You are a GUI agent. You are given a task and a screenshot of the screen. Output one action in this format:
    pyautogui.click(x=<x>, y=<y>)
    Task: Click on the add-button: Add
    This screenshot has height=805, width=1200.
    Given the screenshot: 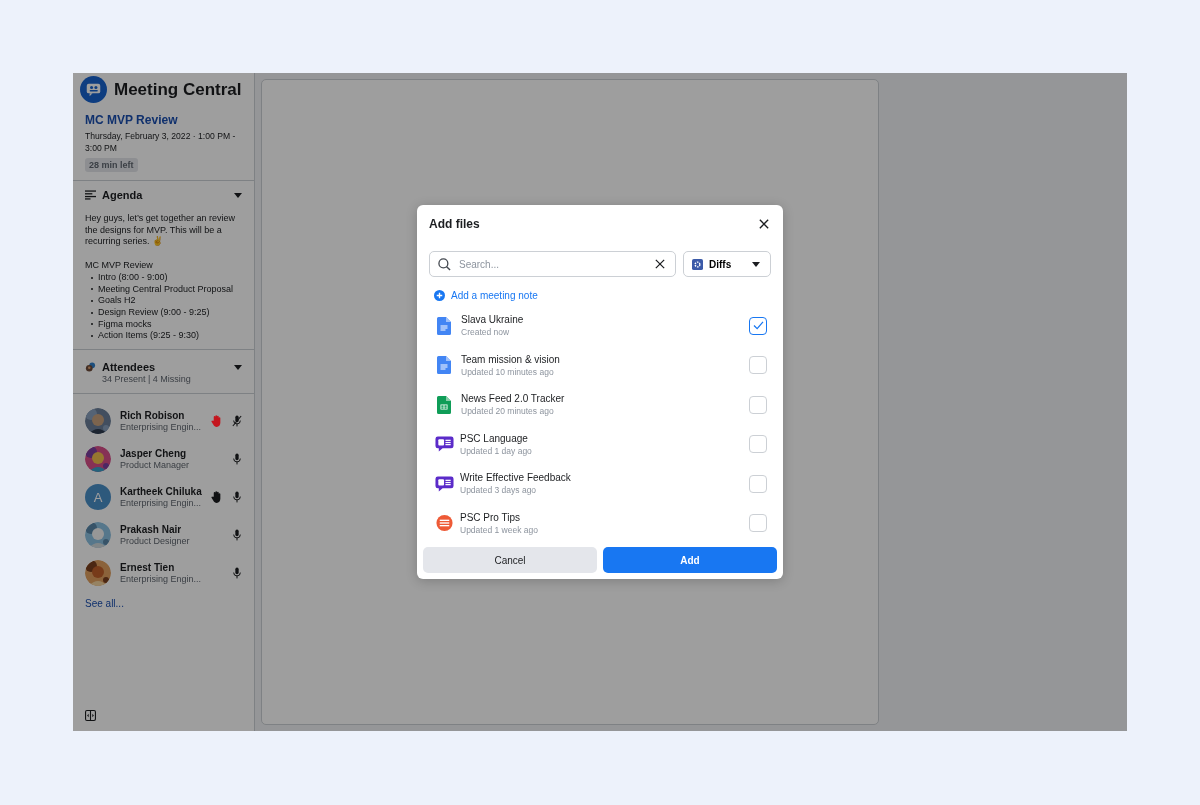 What is the action you would take?
    pyautogui.click(x=690, y=560)
    